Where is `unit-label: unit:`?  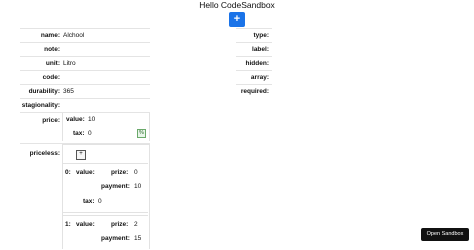 unit-label: unit: is located at coordinates (52, 63).